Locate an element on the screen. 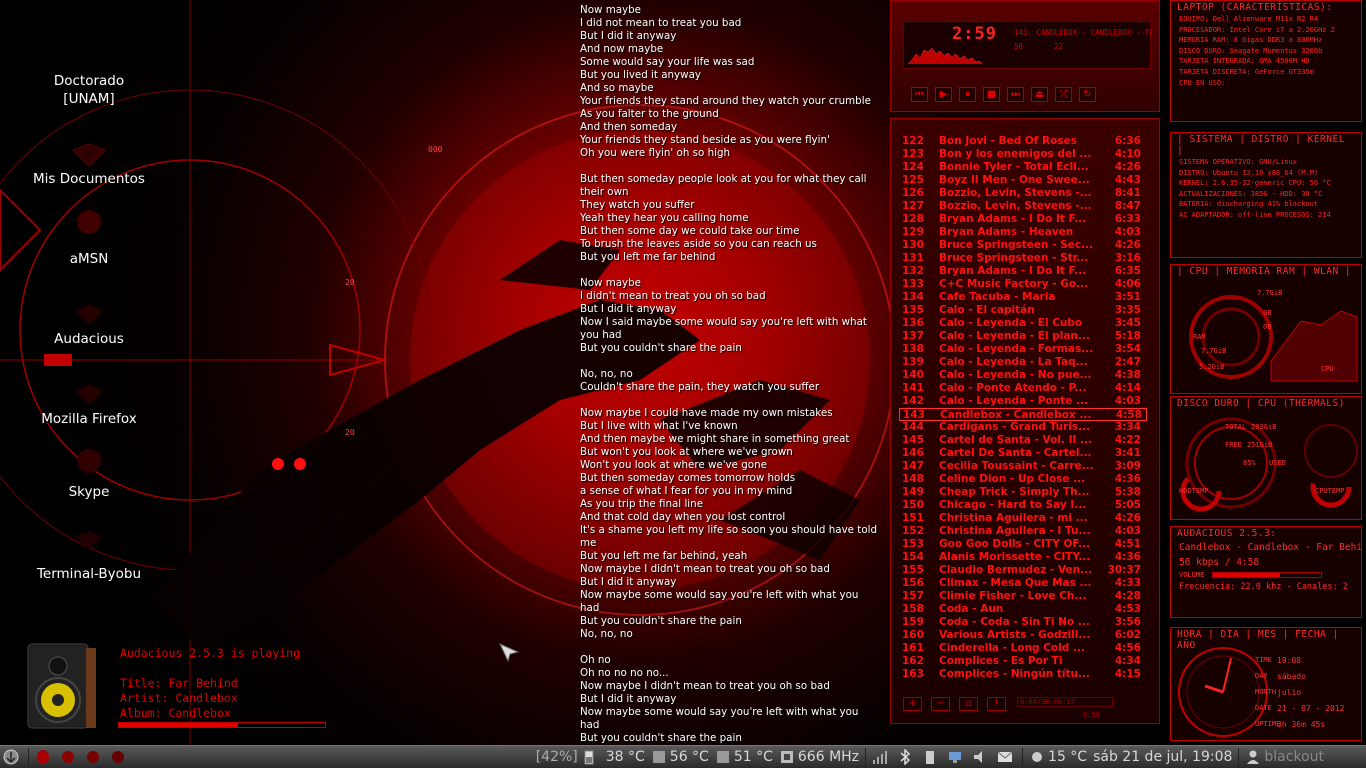  playlist-row: 161 Cinderella - Long Cold ... 4:56 is located at coordinates (1023, 648).